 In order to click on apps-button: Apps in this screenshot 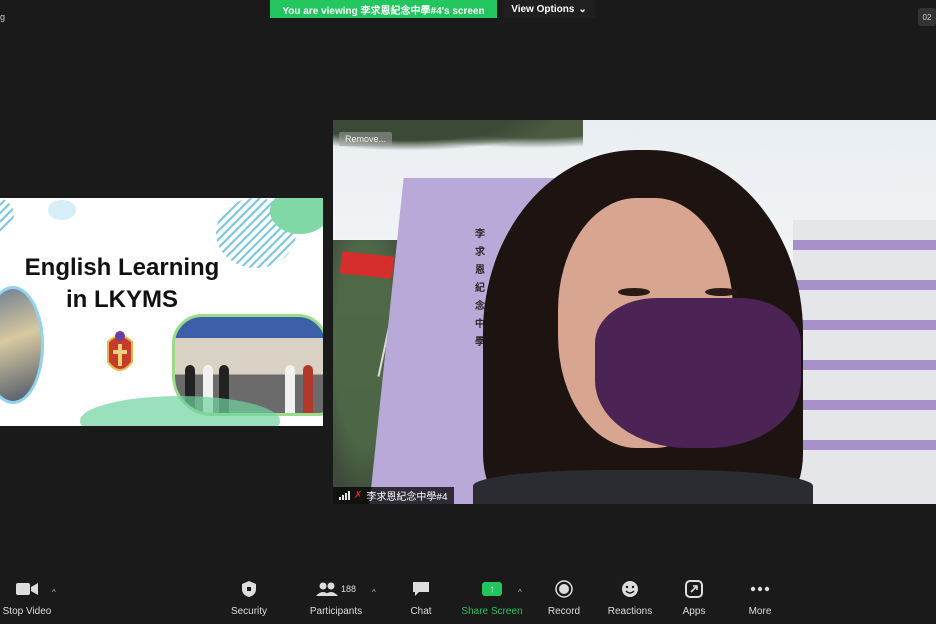, I will do `click(694, 601)`.